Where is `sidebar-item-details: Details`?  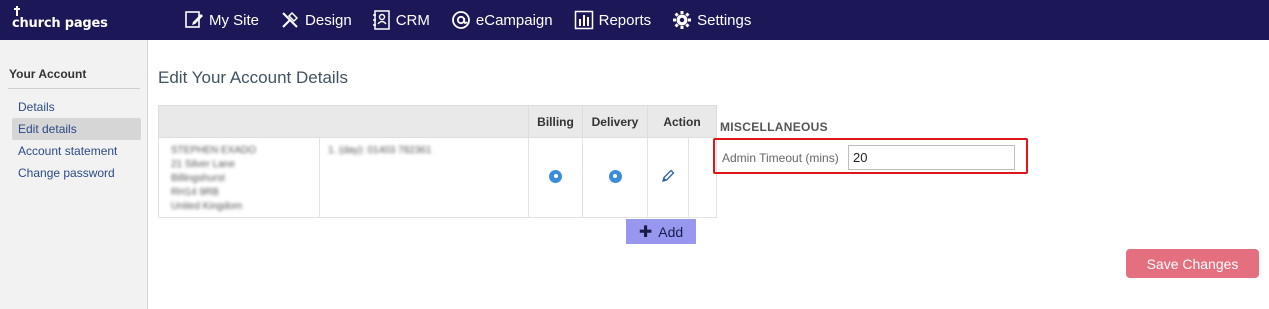 sidebar-item-details: Details is located at coordinates (76, 107).